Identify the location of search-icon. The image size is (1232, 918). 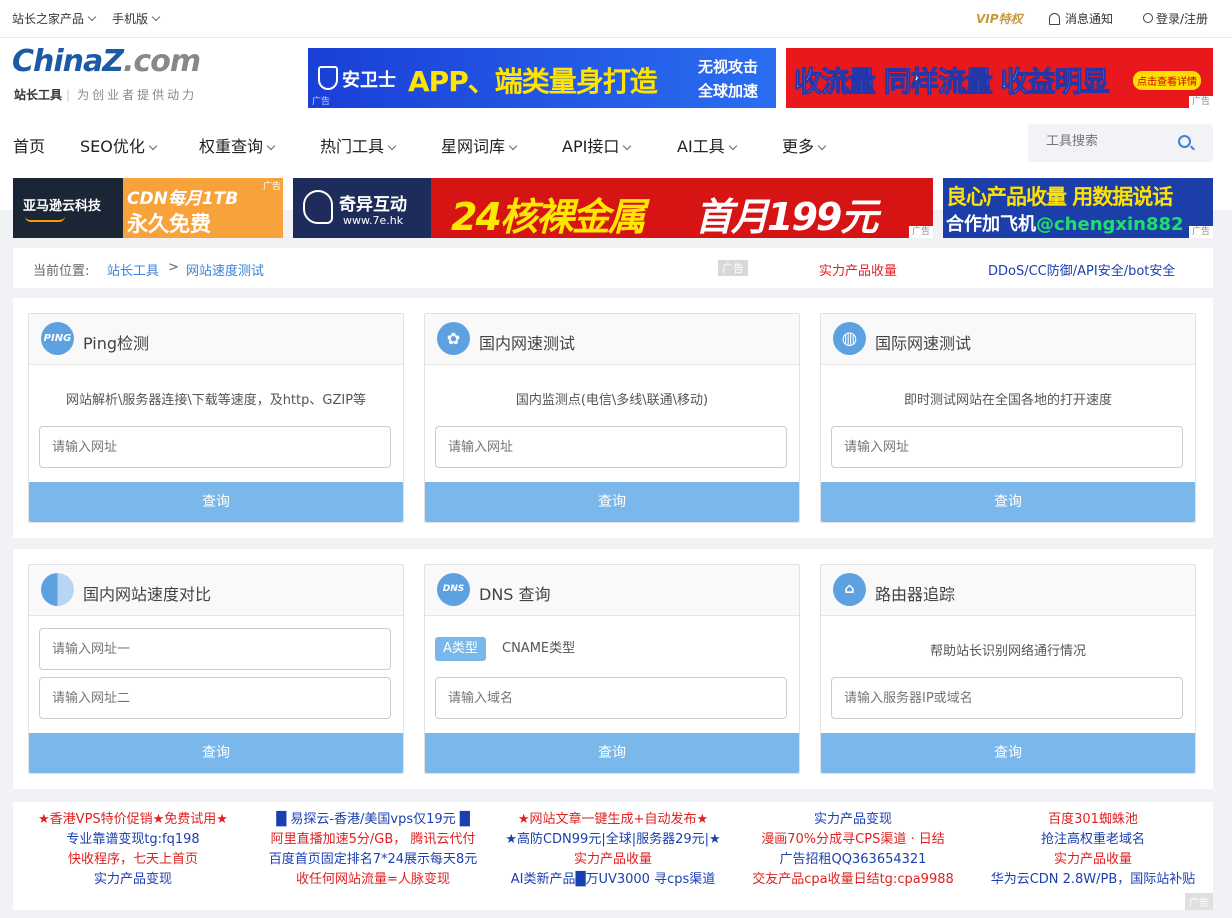
(1184, 141).